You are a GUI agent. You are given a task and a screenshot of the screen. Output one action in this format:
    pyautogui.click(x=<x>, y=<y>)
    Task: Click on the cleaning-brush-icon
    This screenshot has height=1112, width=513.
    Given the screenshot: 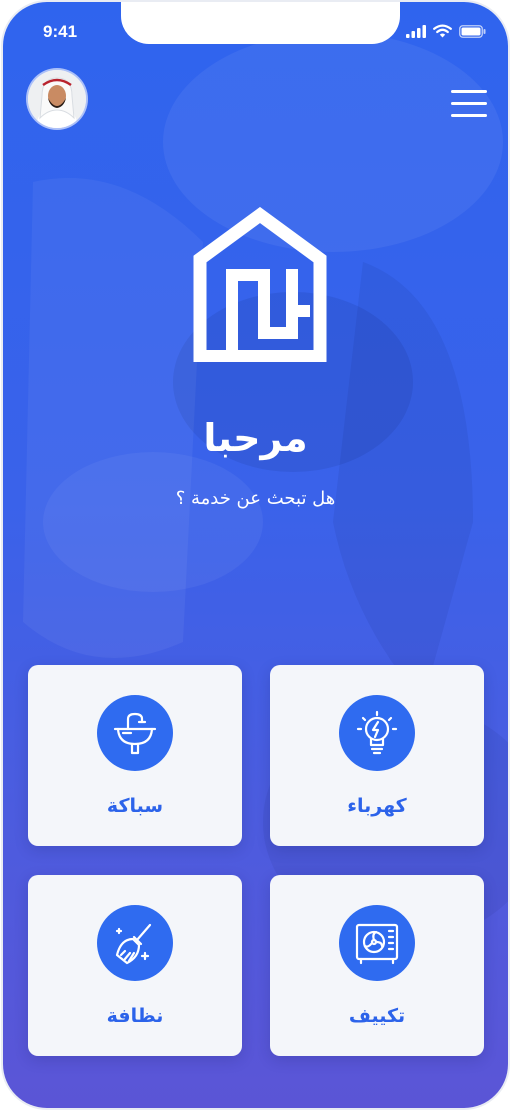 What is the action you would take?
    pyautogui.click(x=133, y=944)
    